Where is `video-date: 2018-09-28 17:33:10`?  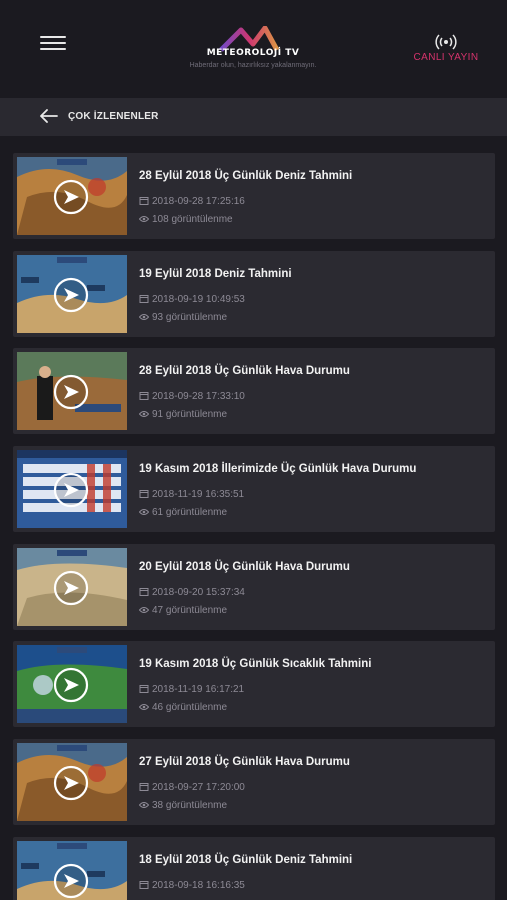 video-date: 2018-09-28 17:33:10 is located at coordinates (192, 396).